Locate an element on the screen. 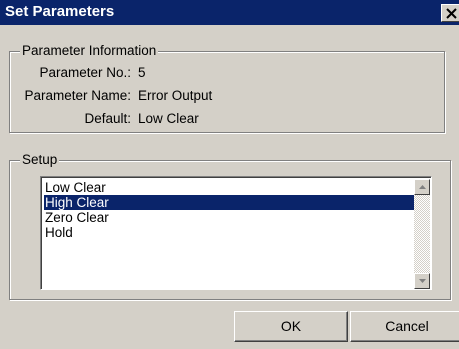 This screenshot has height=349, width=459. list-item-hold: Hold is located at coordinates (229, 232).